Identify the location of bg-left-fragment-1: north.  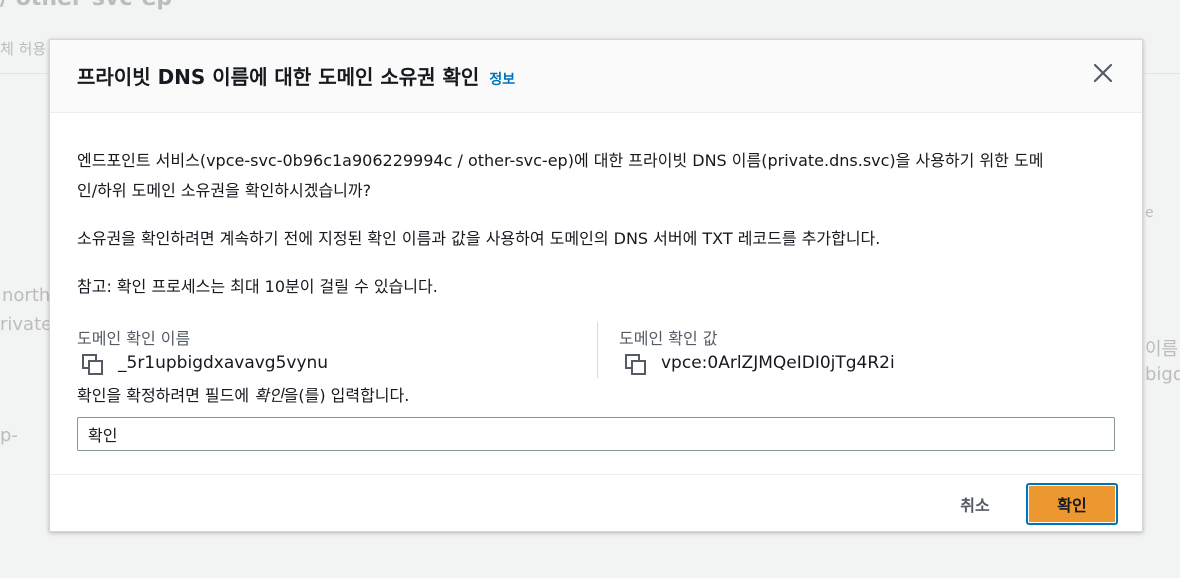
(26, 295).